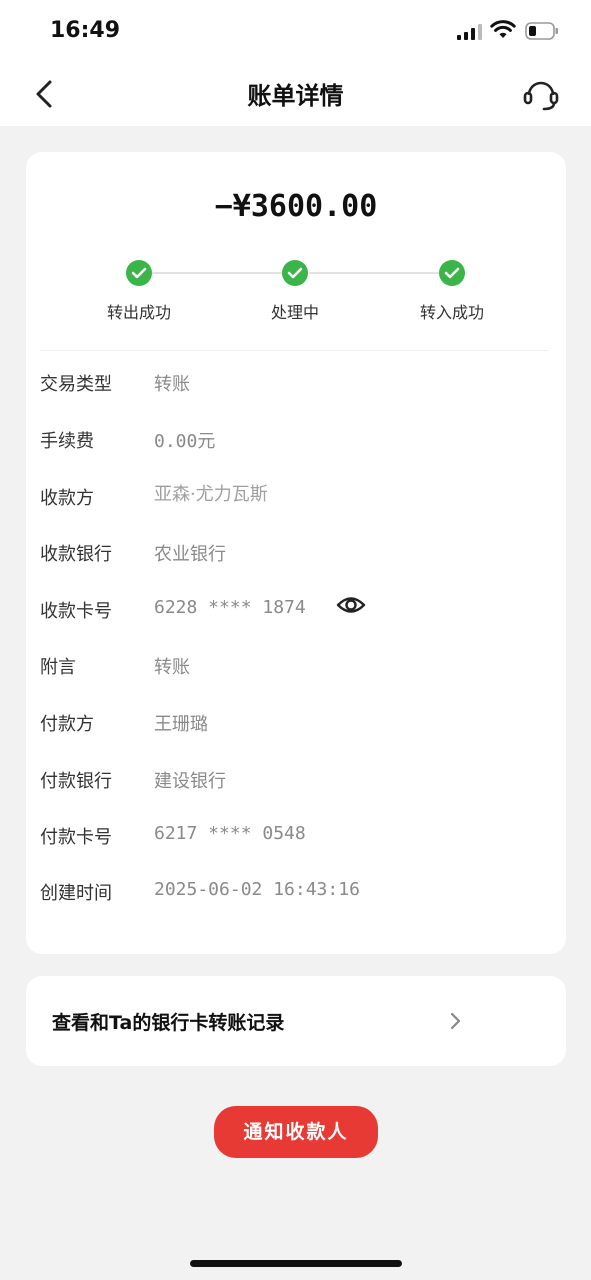 The width and height of the screenshot is (591, 1280). I want to click on detail-value: 2025-06-02 16:43:16, so click(257, 889).